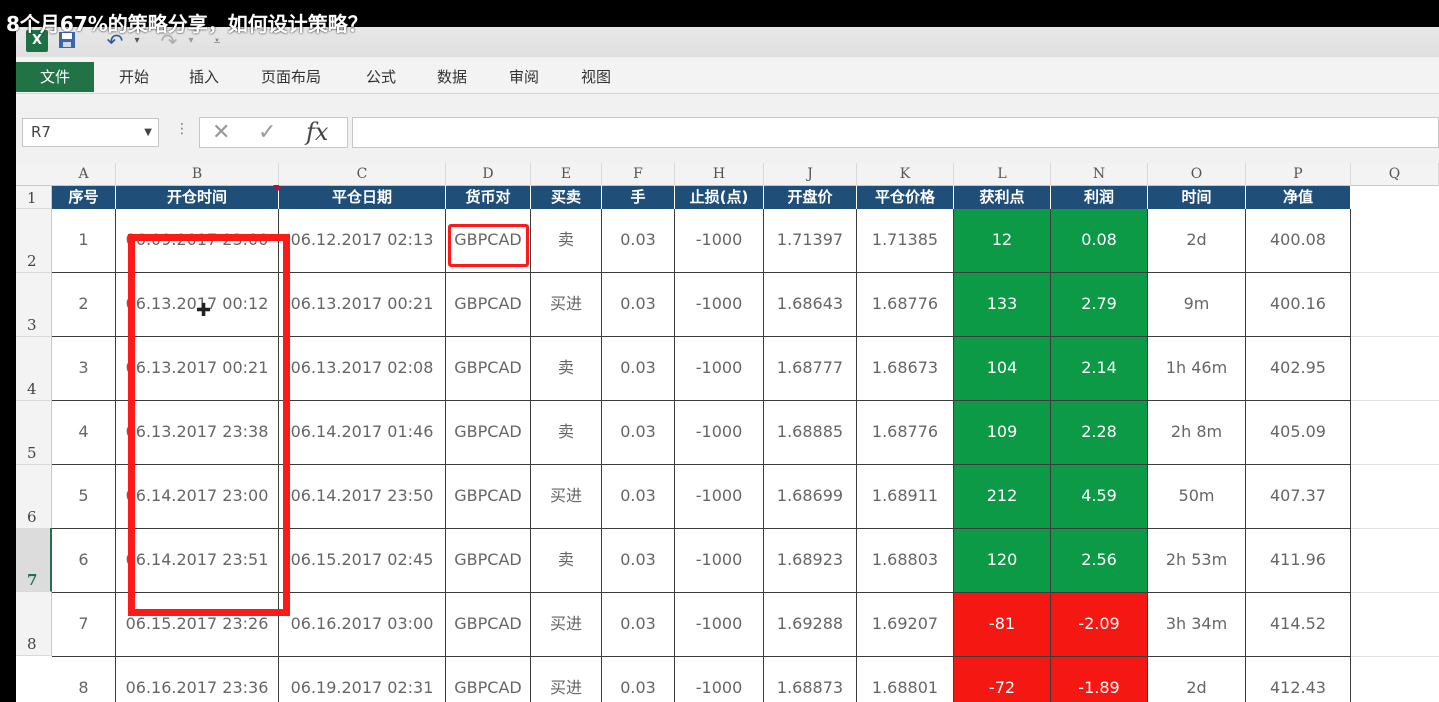 This screenshot has width=1439, height=702. I want to click on table-cell: 06.13.2017 00:21, so click(362, 305).